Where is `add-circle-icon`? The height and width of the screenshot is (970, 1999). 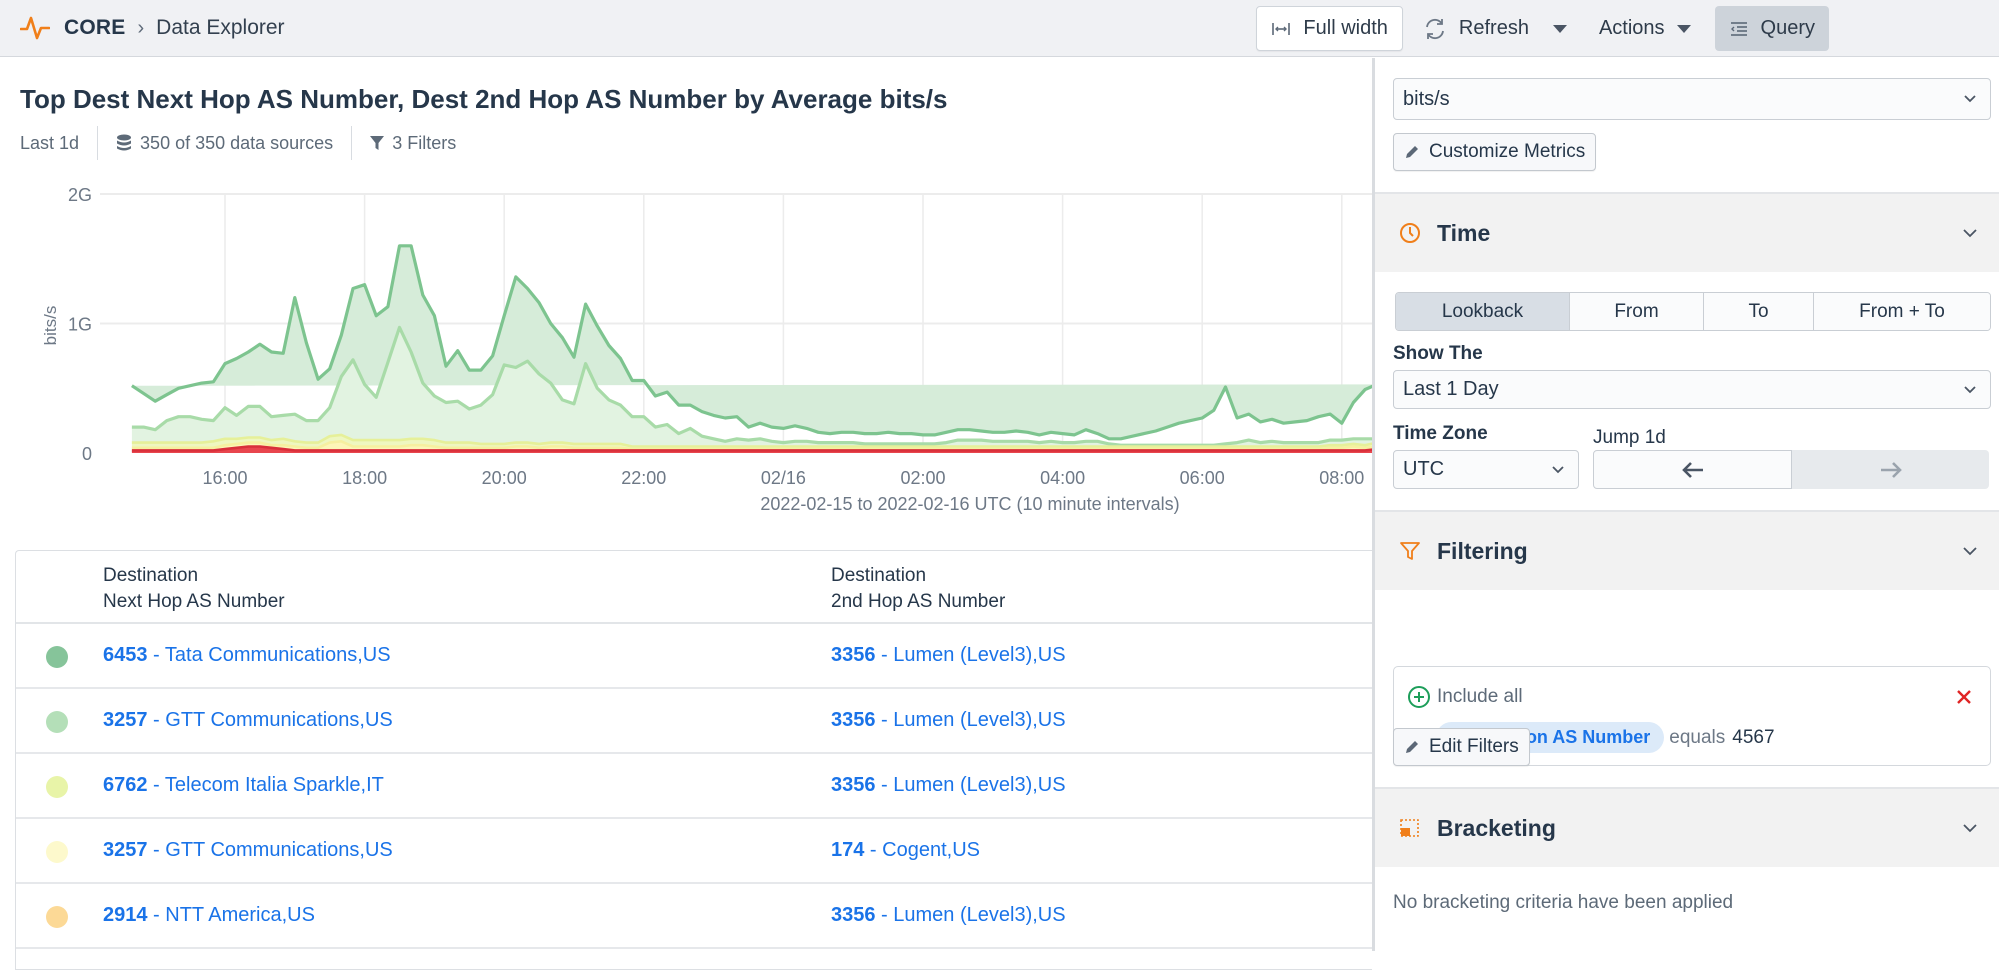
add-circle-icon is located at coordinates (1419, 697).